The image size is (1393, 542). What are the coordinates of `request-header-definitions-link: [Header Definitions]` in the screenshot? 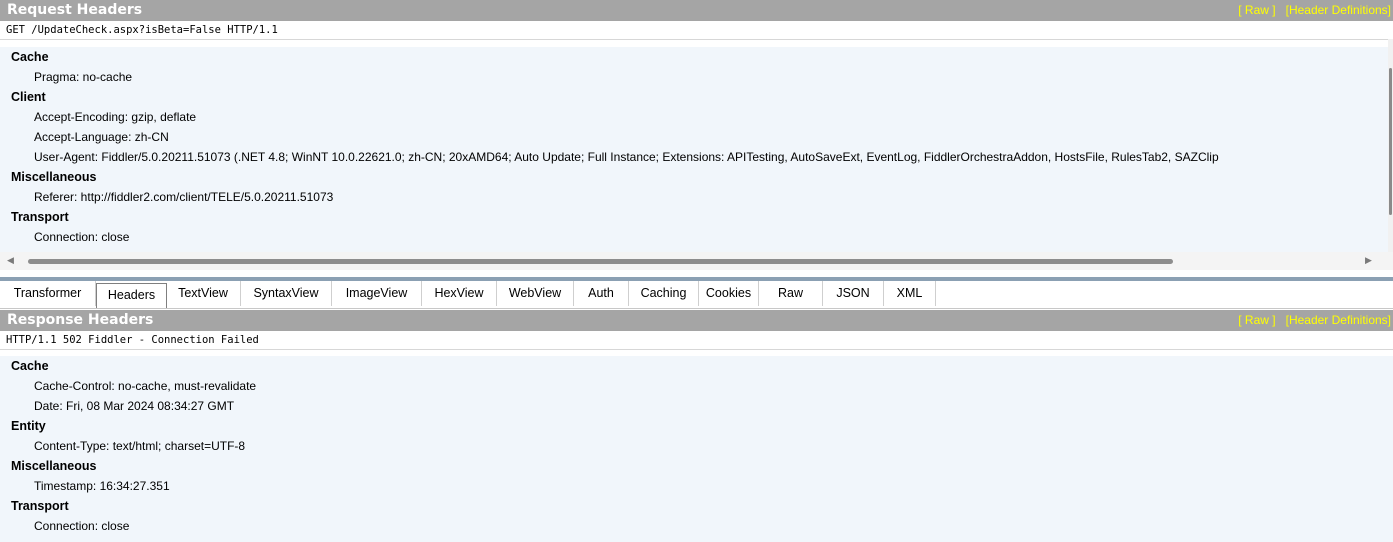 It's located at (1338, 10).